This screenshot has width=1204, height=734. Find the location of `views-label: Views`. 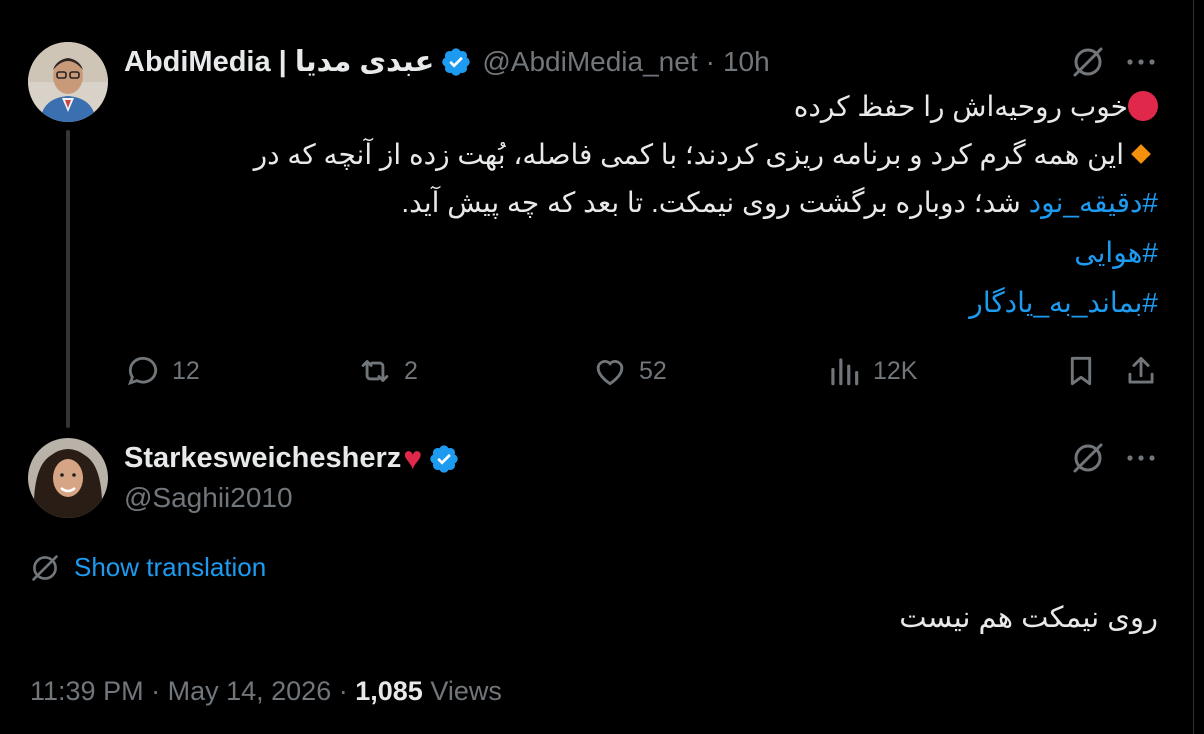

views-label: Views is located at coordinates (466, 691).